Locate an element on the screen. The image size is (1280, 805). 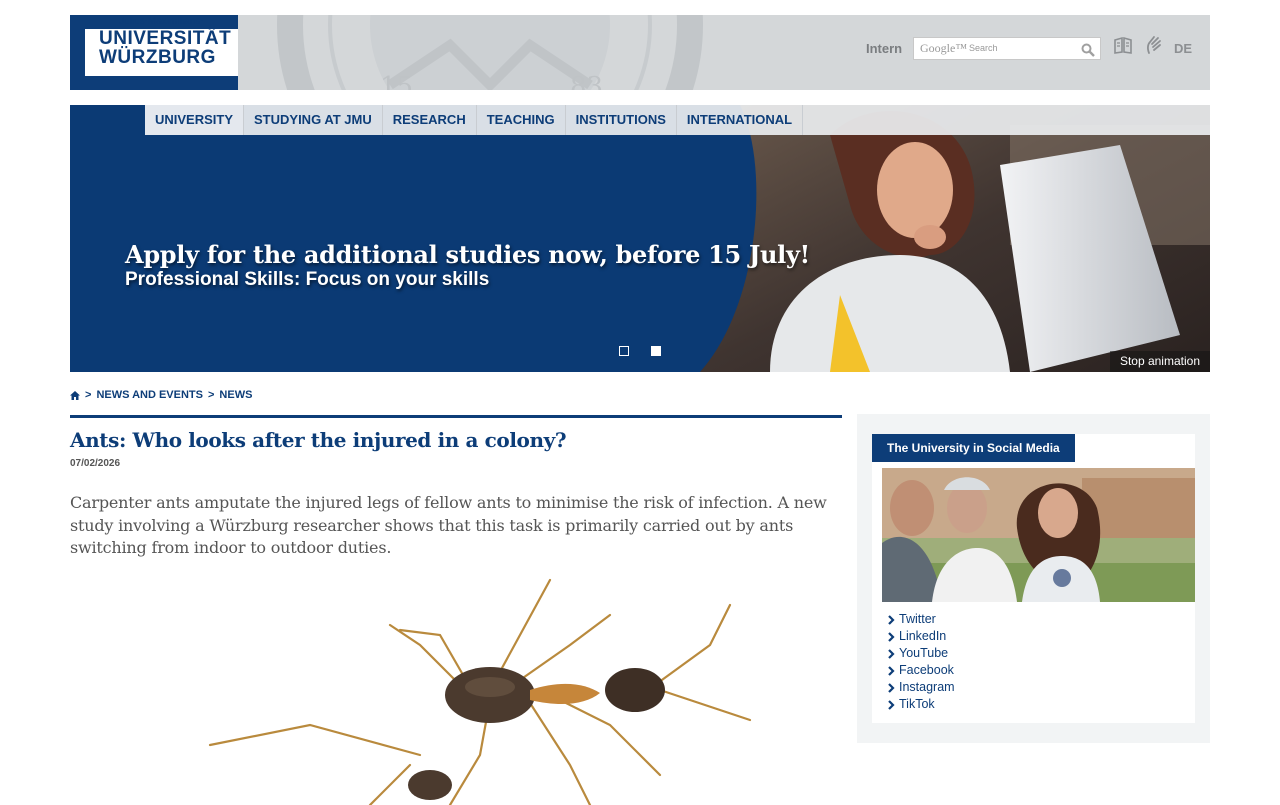
nav-item-research: RESEARCH is located at coordinates (430, 120).